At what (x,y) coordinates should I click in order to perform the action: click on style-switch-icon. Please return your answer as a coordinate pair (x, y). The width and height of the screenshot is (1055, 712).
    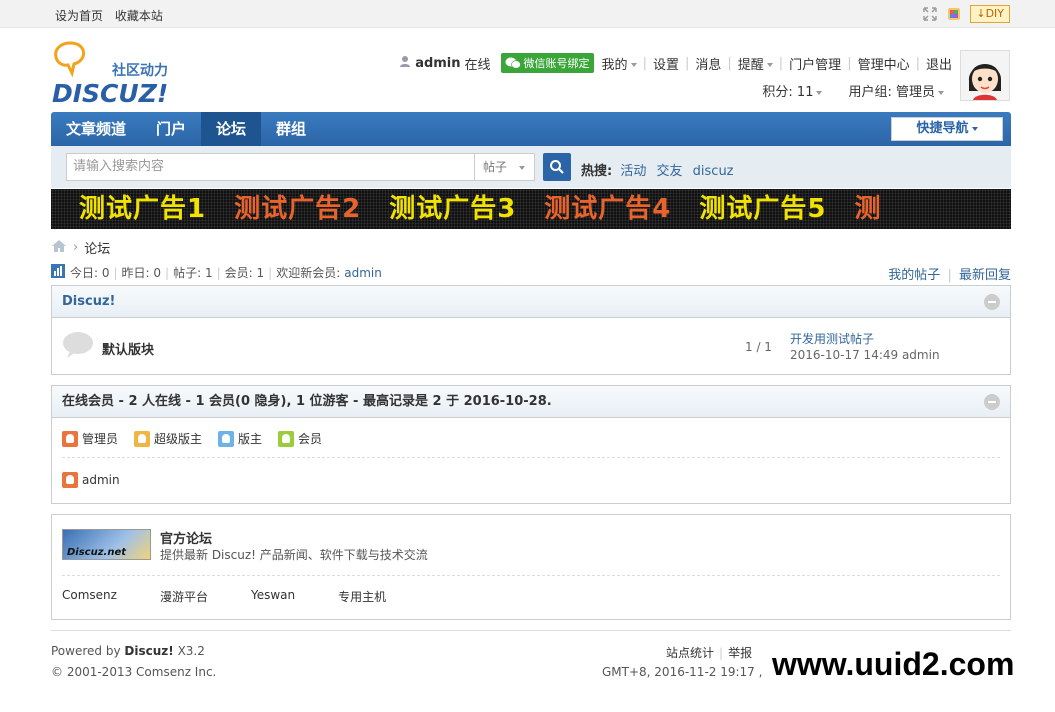
    Looking at the image, I should click on (954, 14).